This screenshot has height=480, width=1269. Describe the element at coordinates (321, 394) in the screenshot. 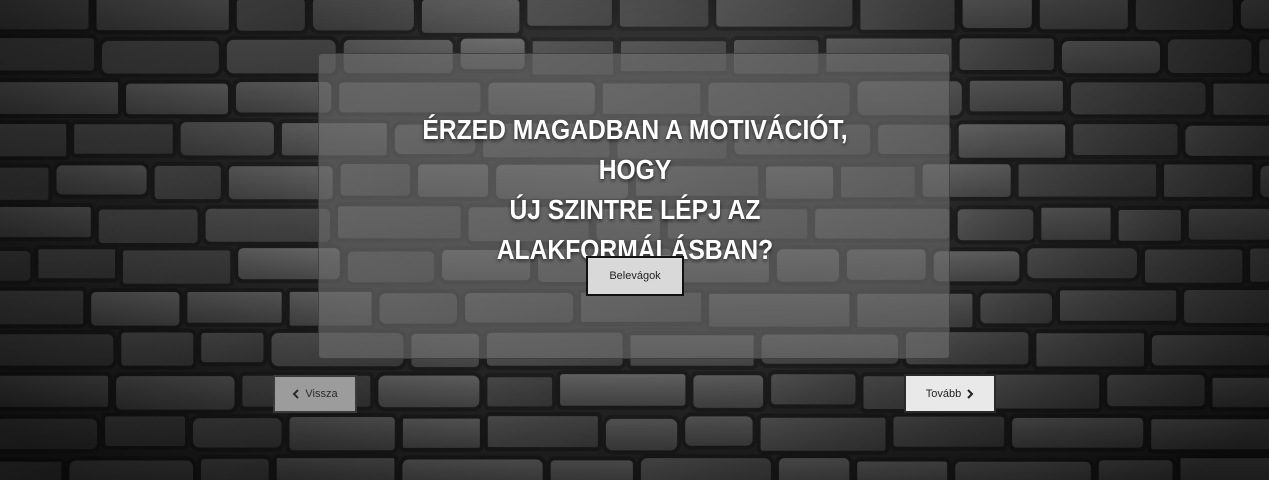

I see `back-button-label: Vissza` at that location.